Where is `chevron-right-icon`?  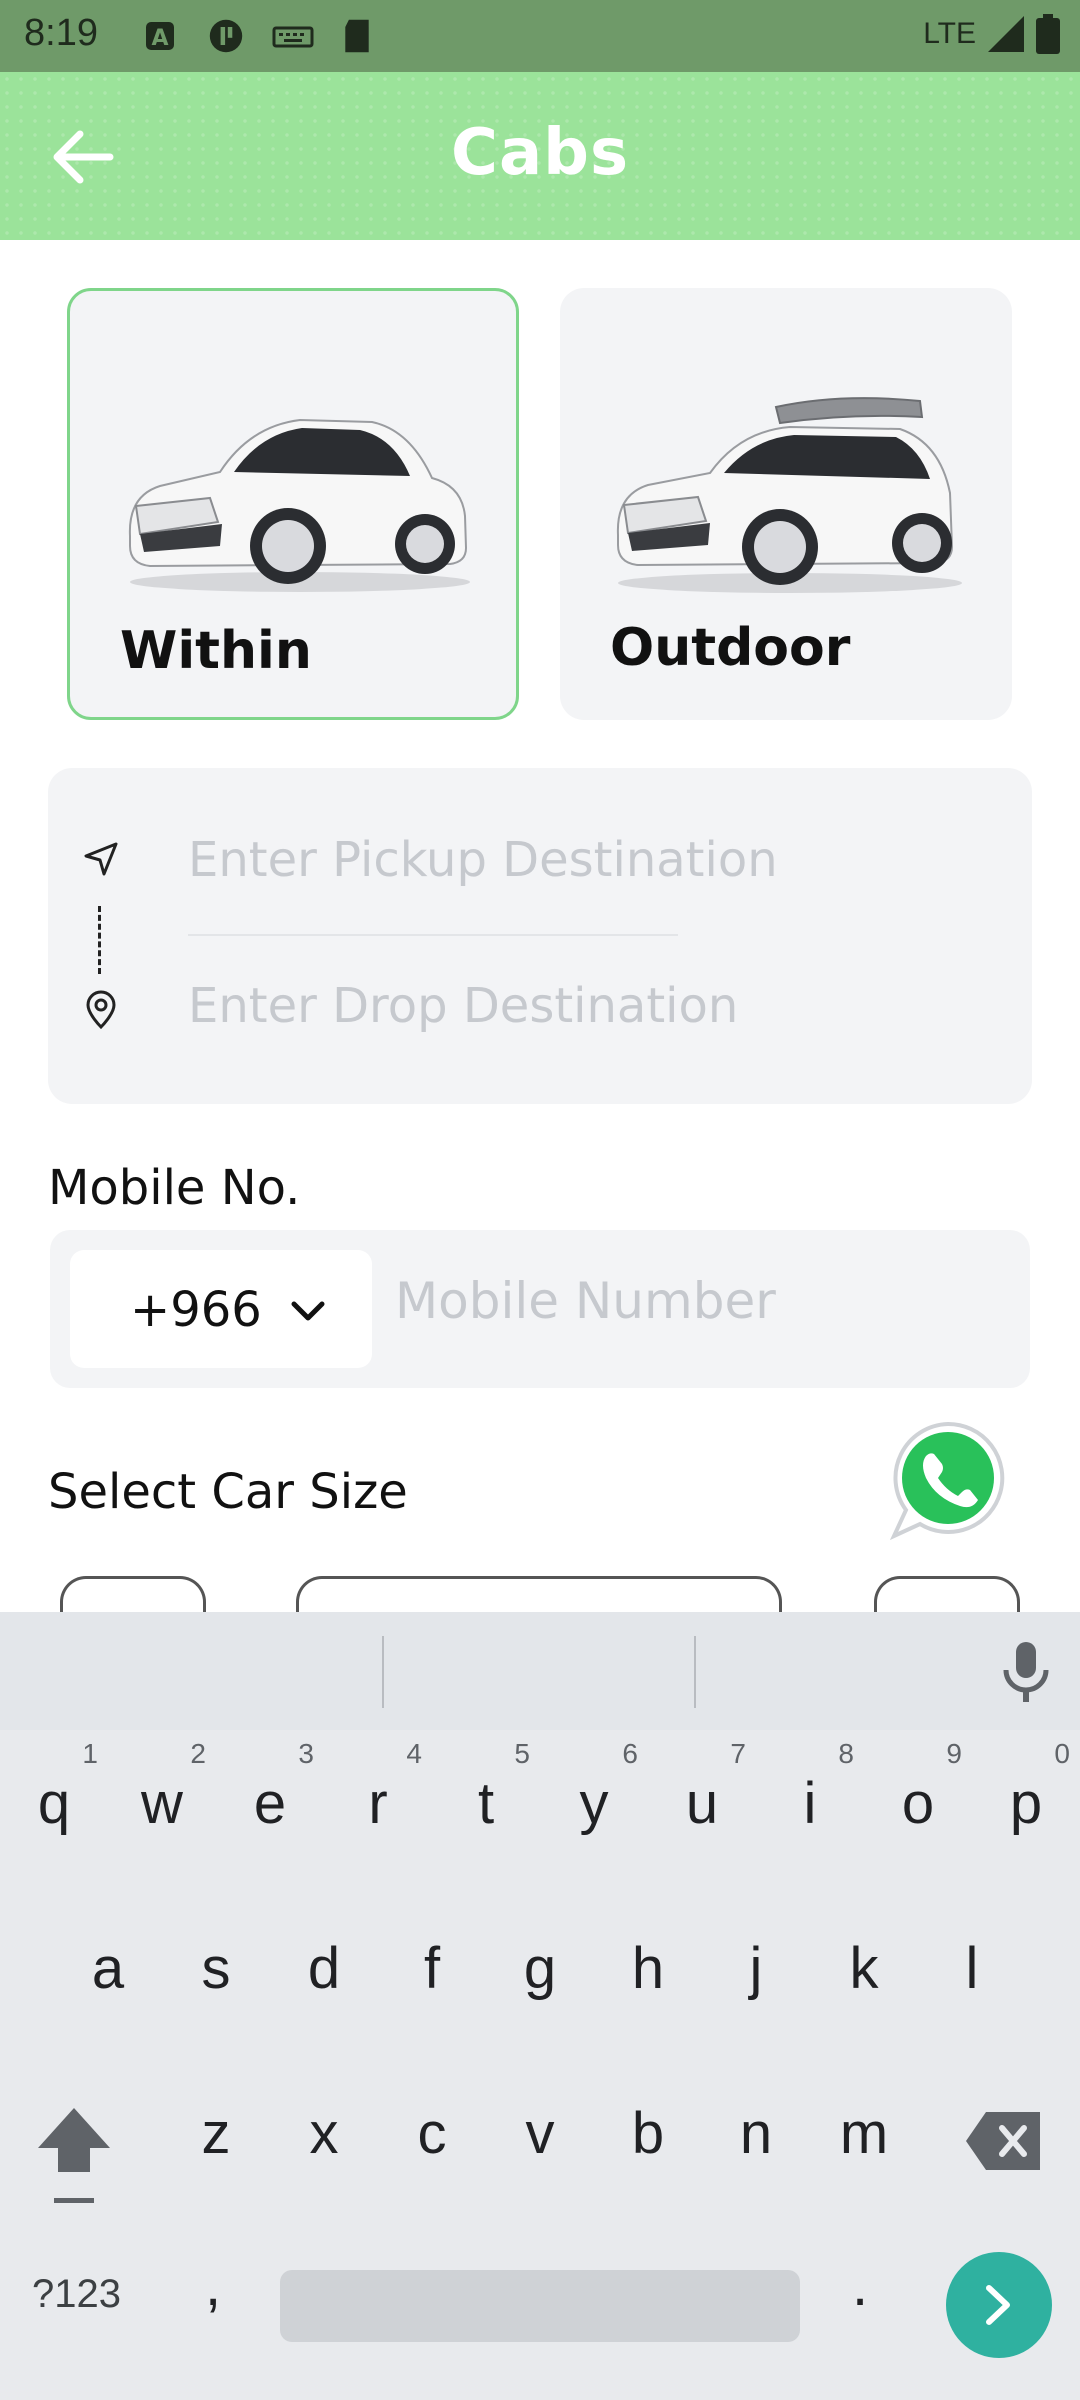 chevron-right-icon is located at coordinates (998, 2305).